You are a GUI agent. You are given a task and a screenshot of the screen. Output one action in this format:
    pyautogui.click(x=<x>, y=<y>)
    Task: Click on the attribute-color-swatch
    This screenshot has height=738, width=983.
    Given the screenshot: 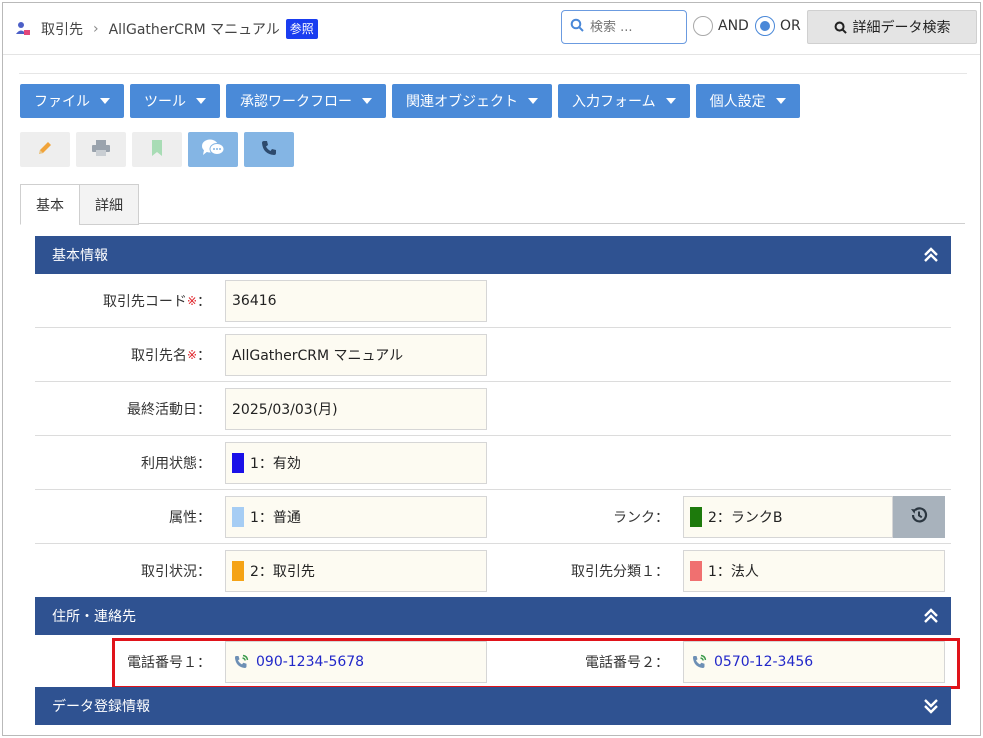 What is the action you would take?
    pyautogui.click(x=238, y=517)
    